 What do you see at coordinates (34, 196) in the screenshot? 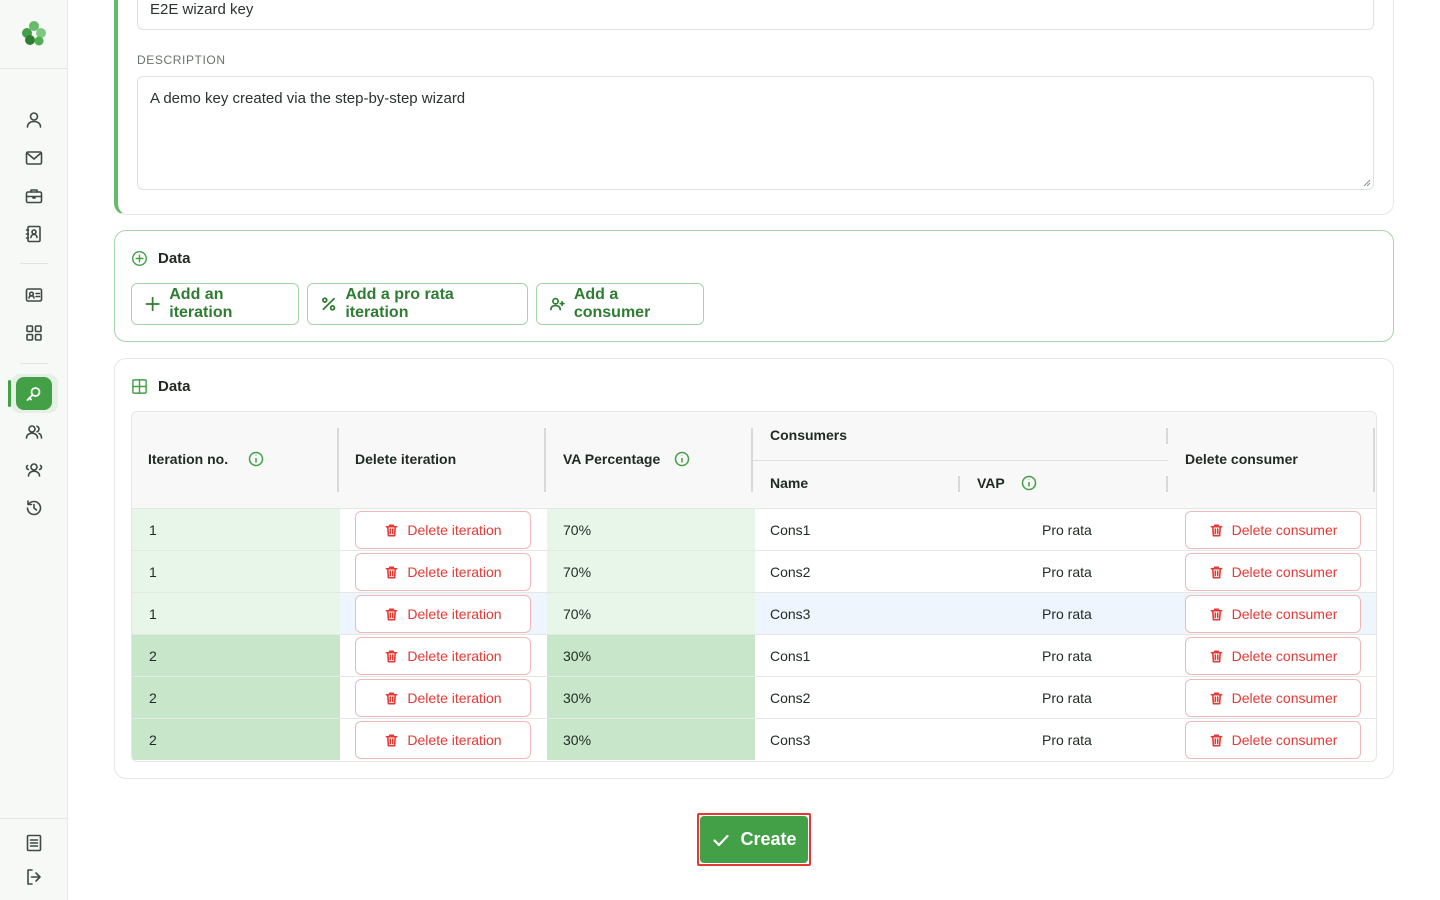
I see `briefcase-icon` at bounding box center [34, 196].